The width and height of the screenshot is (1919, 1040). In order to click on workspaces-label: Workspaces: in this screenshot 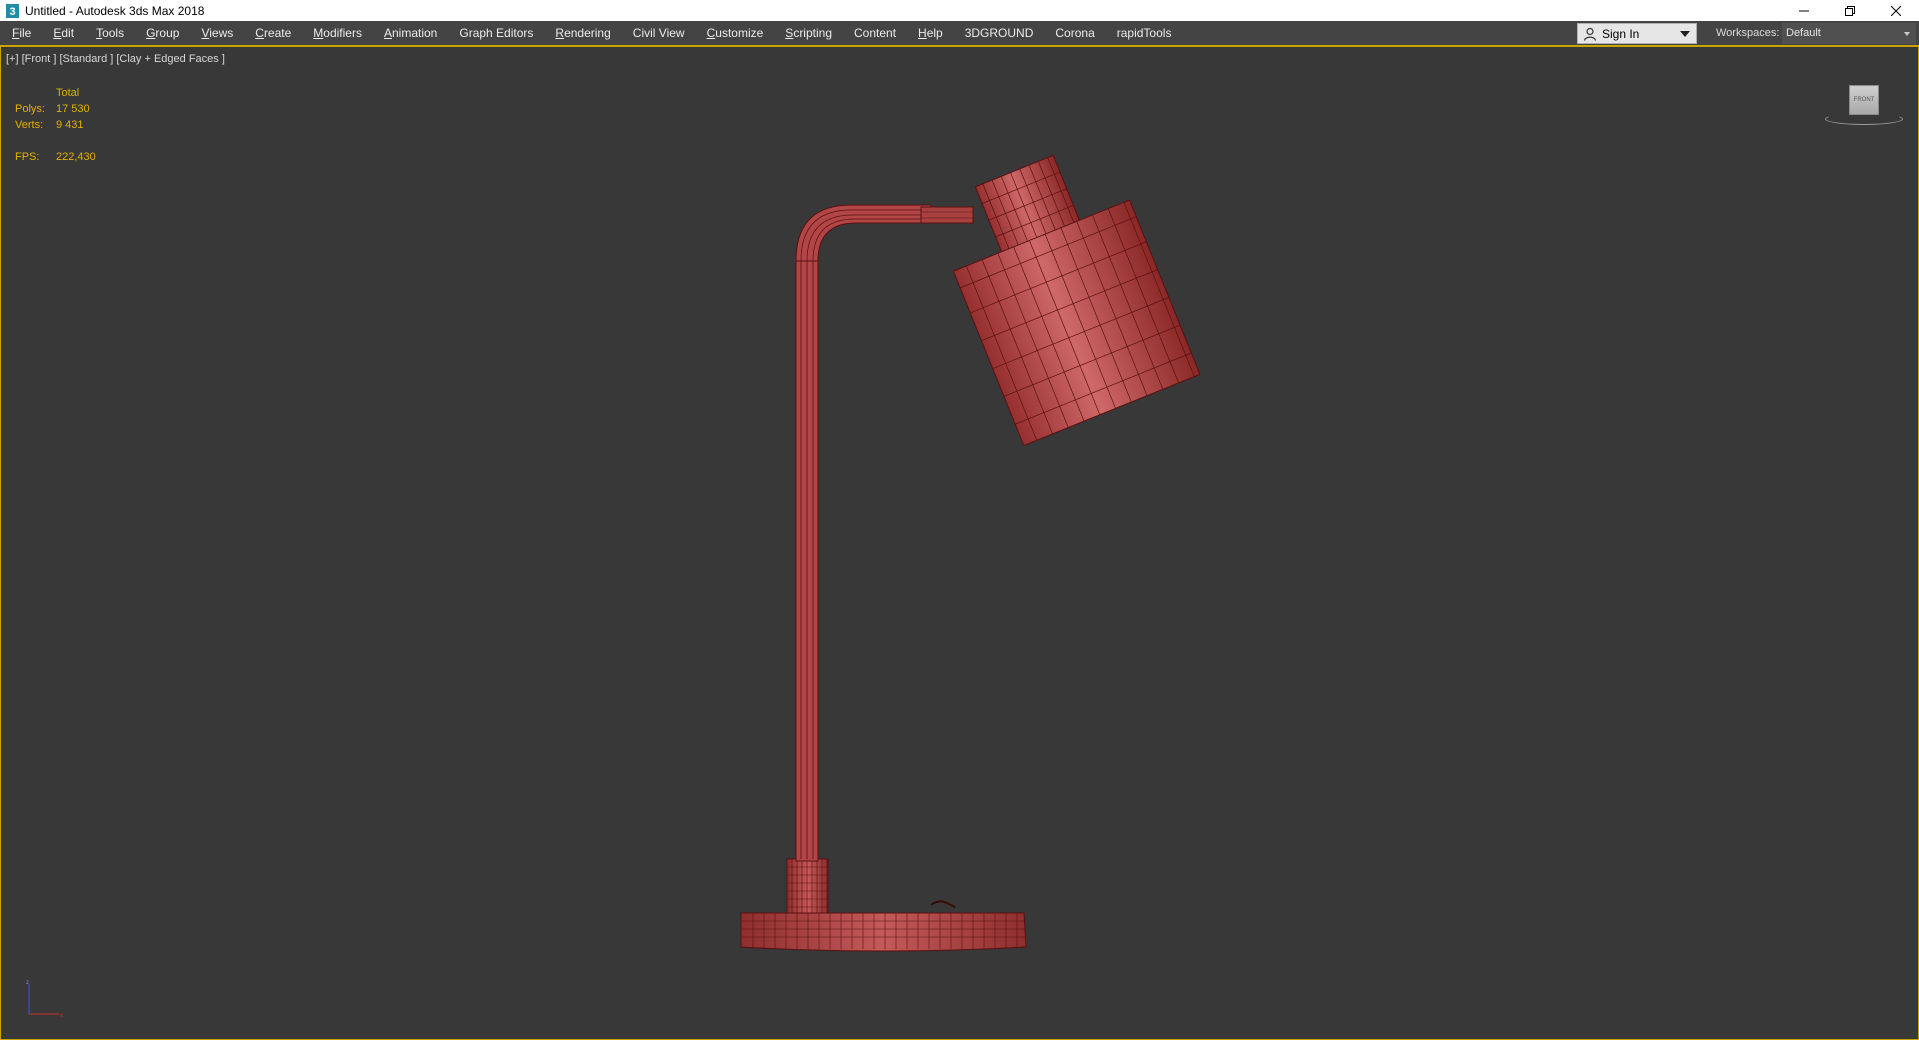, I will do `click(1748, 33)`.